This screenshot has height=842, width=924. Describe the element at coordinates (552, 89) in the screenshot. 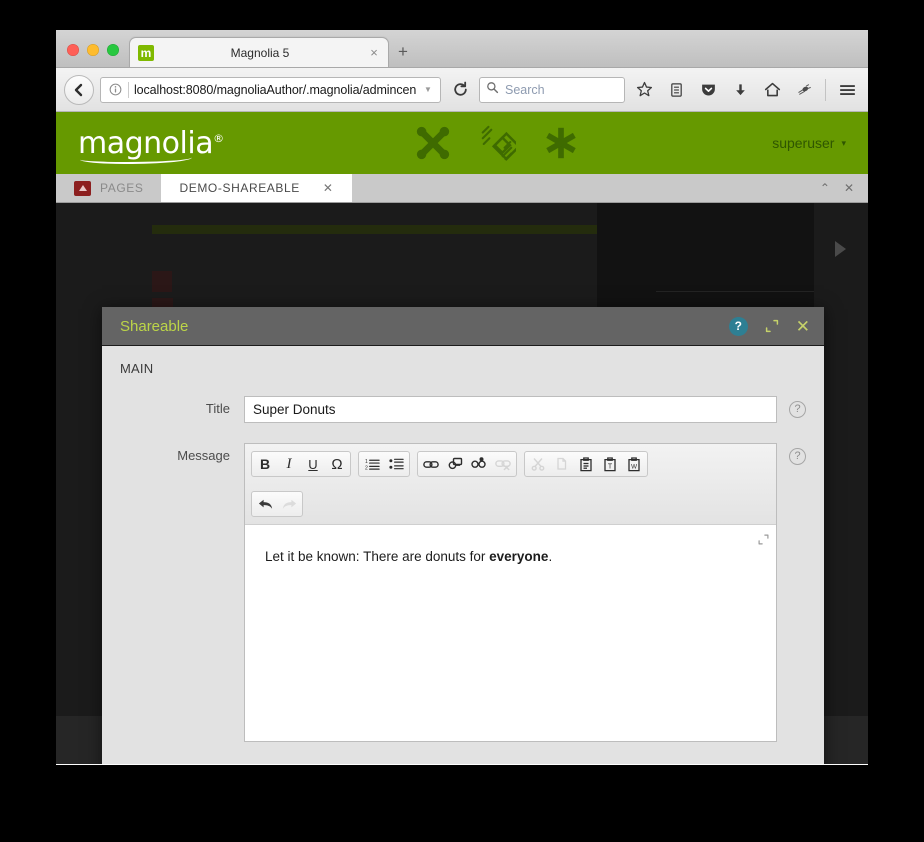

I see `search-bar: Search` at that location.